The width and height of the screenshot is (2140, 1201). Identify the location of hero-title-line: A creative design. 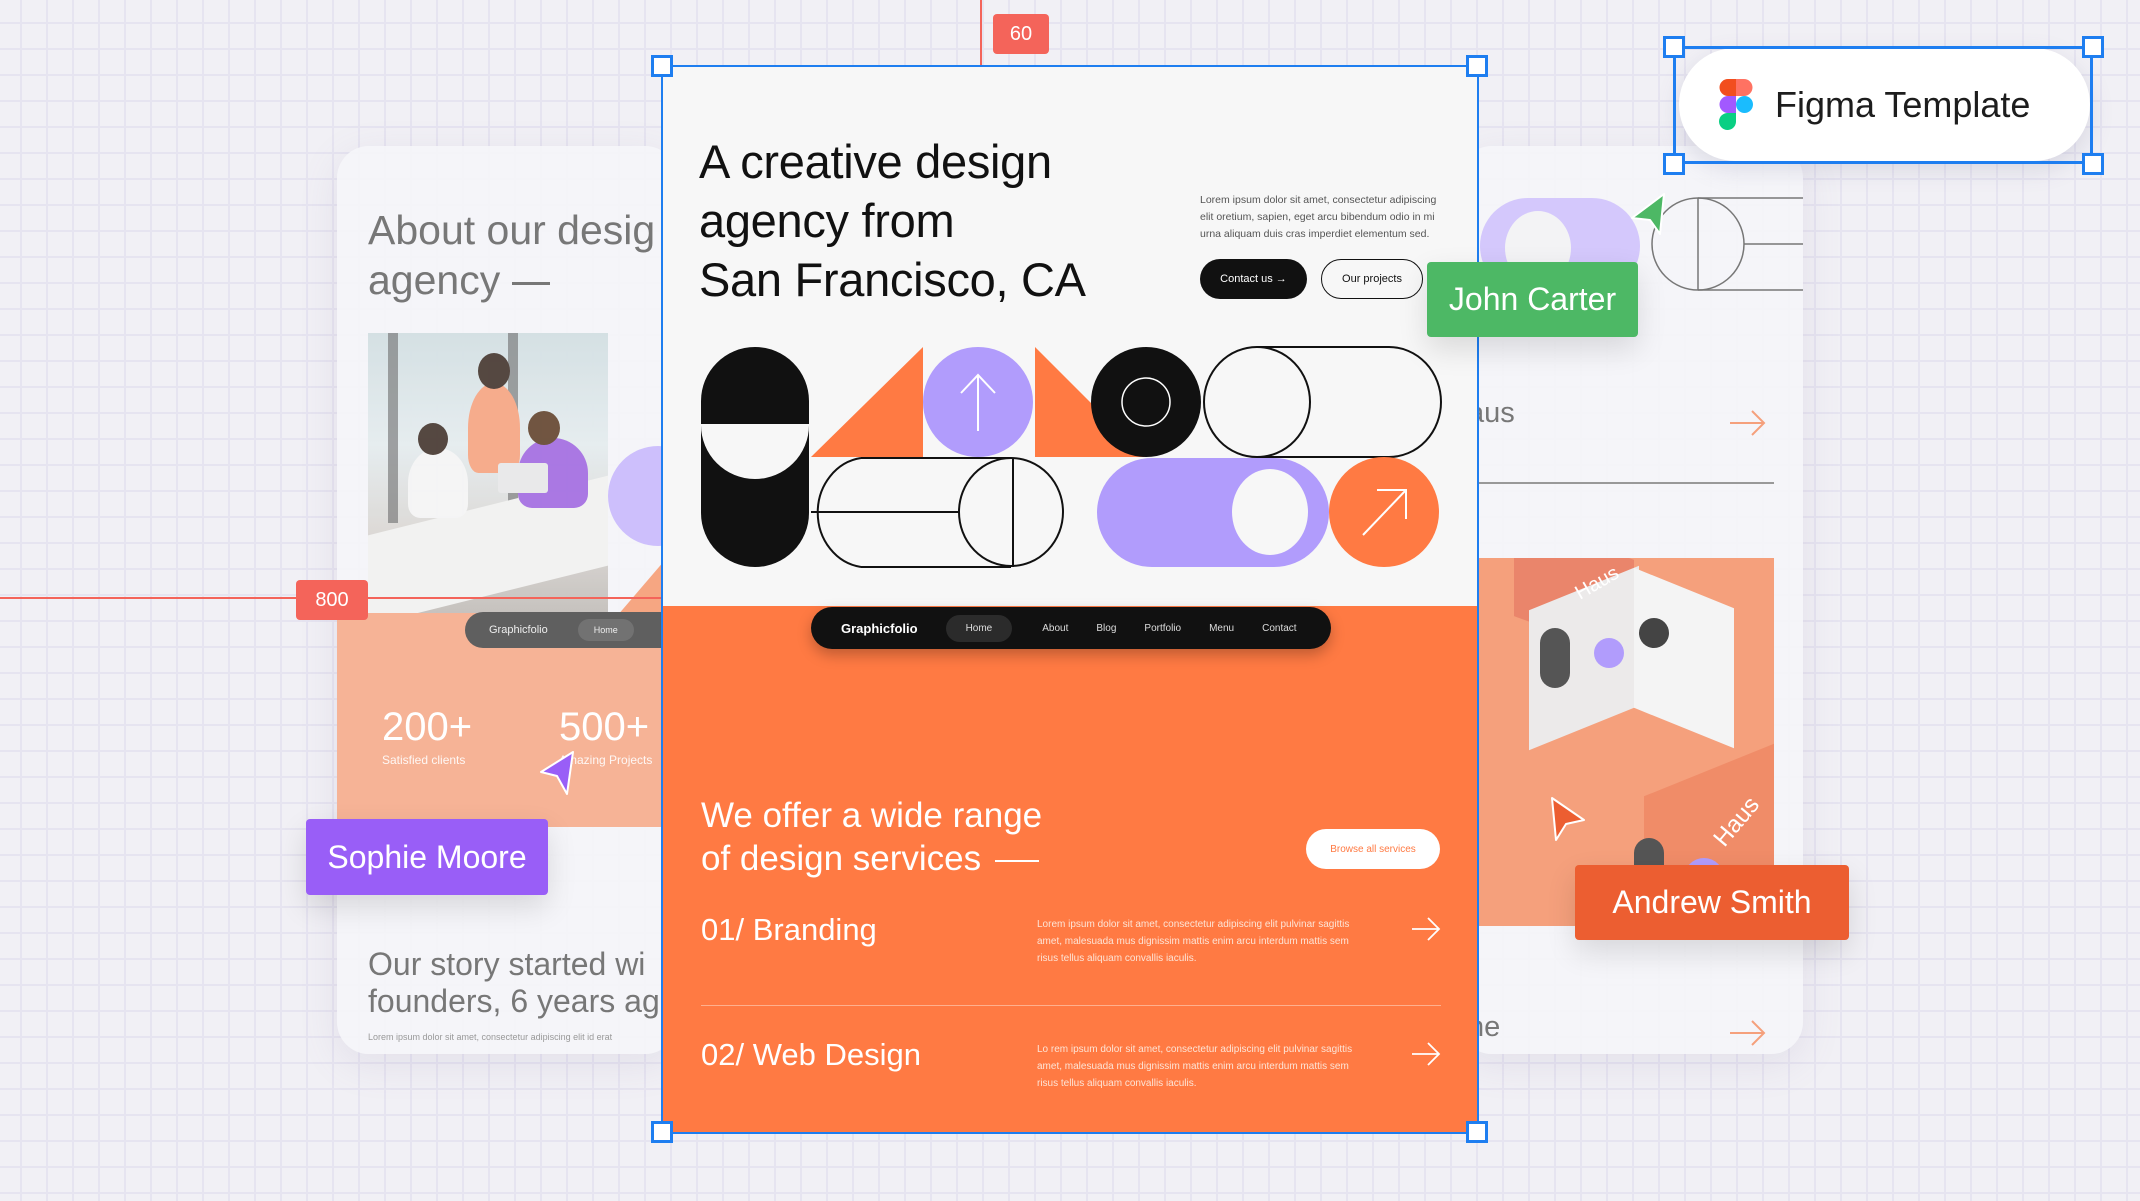
(875, 161).